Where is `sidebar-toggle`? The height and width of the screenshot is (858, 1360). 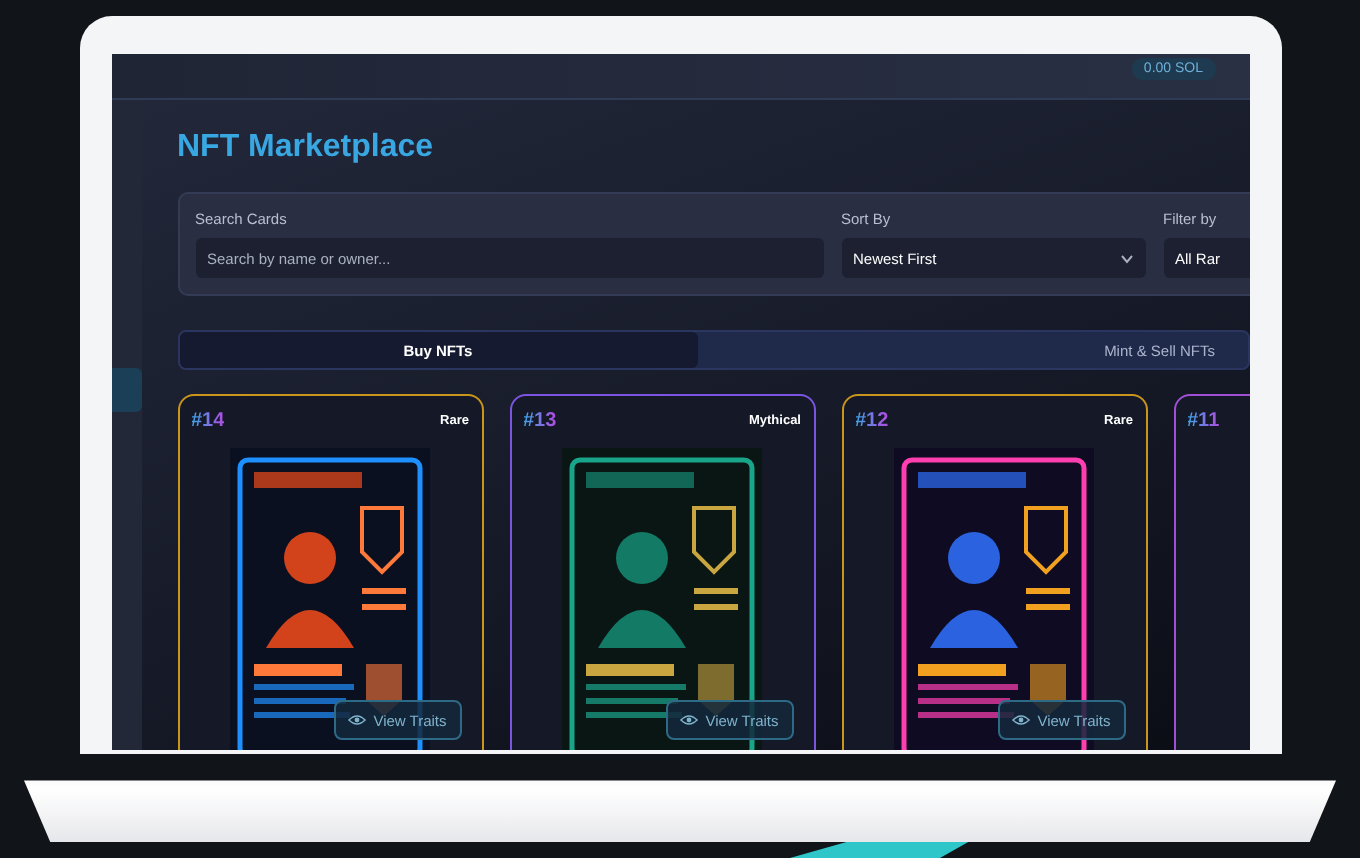
sidebar-toggle is located at coordinates (126, 390).